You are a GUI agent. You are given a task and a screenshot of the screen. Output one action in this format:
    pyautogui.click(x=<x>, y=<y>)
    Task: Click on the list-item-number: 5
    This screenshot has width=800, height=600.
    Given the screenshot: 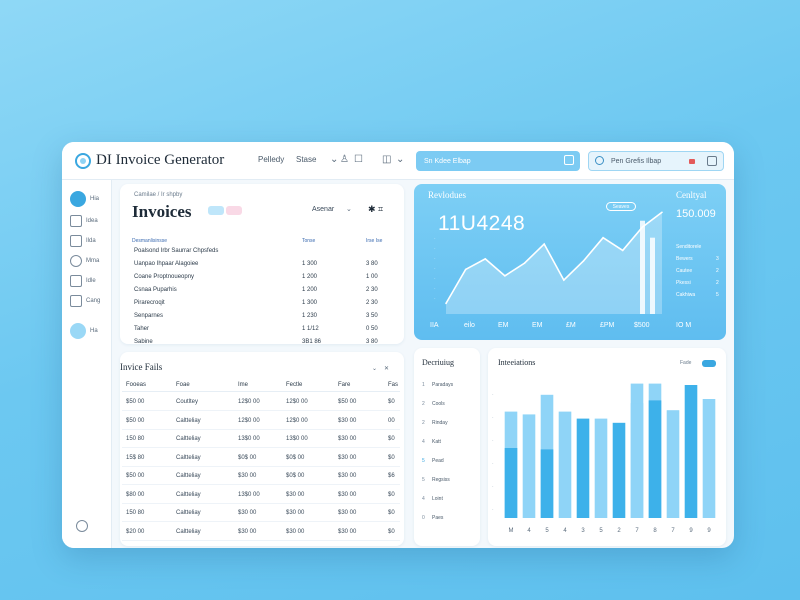 What is the action you would take?
    pyautogui.click(x=423, y=461)
    